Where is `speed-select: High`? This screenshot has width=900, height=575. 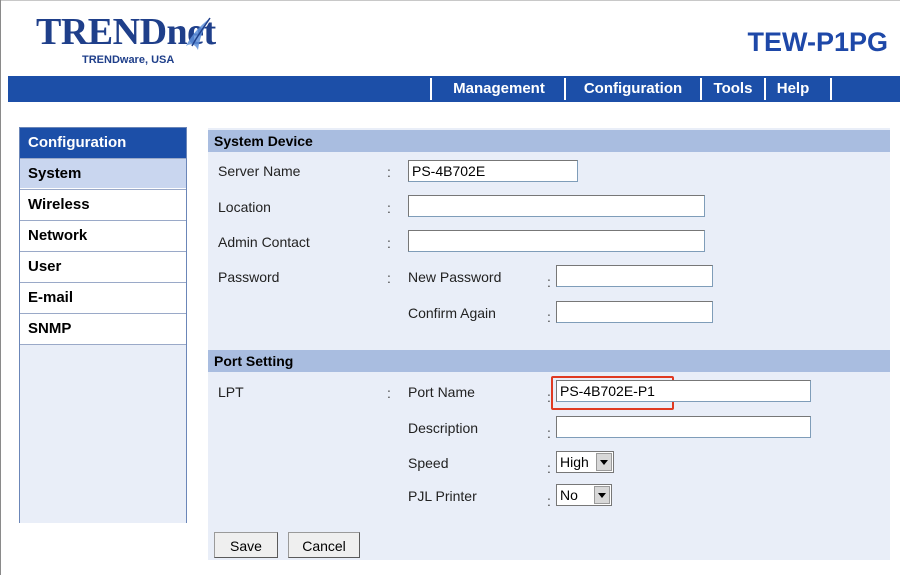 speed-select: High is located at coordinates (585, 462).